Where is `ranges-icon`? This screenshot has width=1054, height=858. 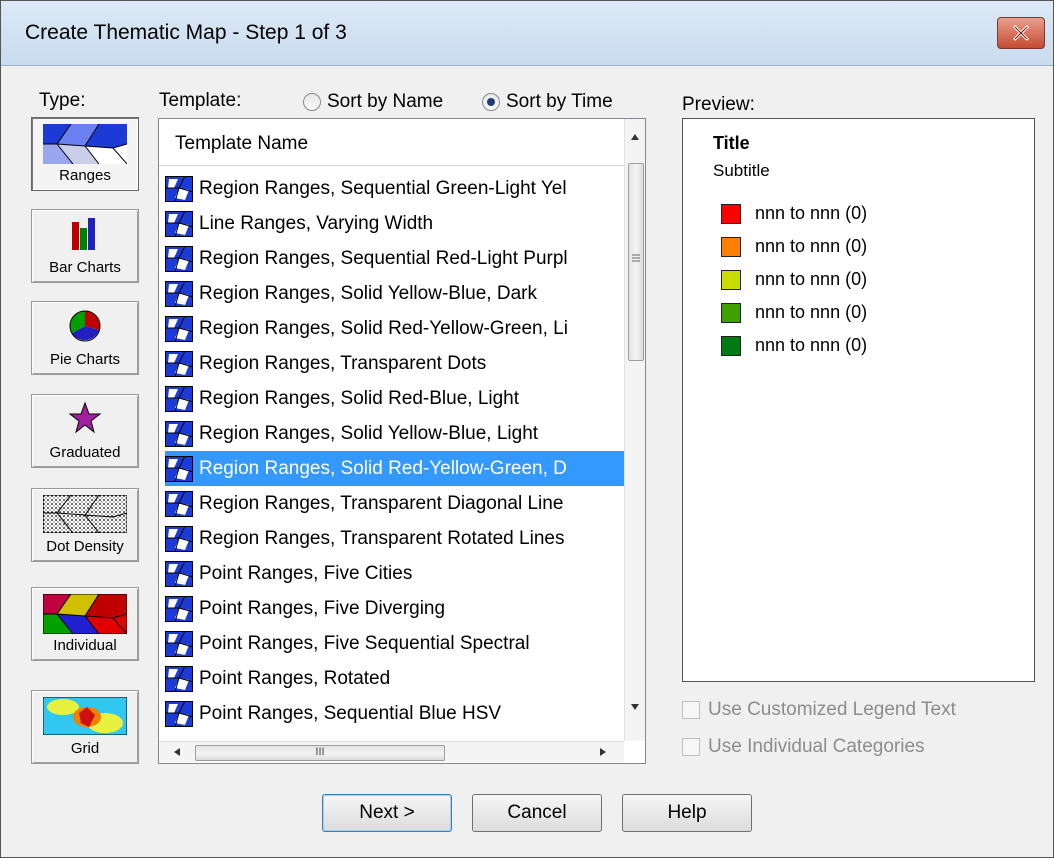
ranges-icon is located at coordinates (85, 144).